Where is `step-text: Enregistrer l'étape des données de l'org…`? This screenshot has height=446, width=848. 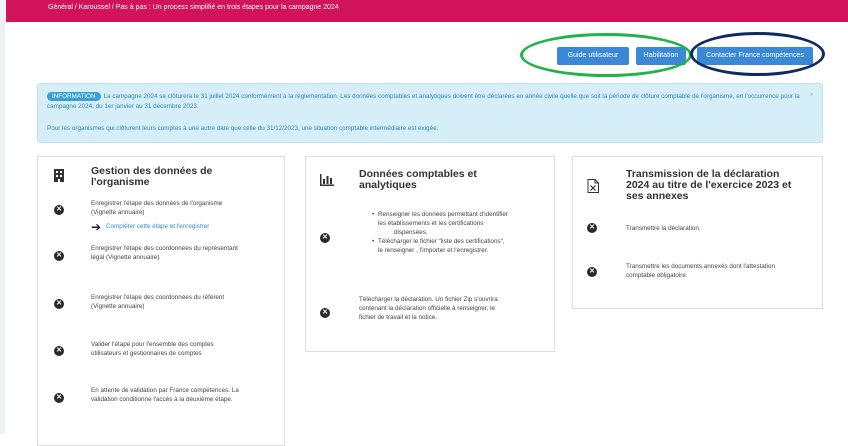
step-text: Enregistrer l'étape des données de l'org… is located at coordinates (156, 208).